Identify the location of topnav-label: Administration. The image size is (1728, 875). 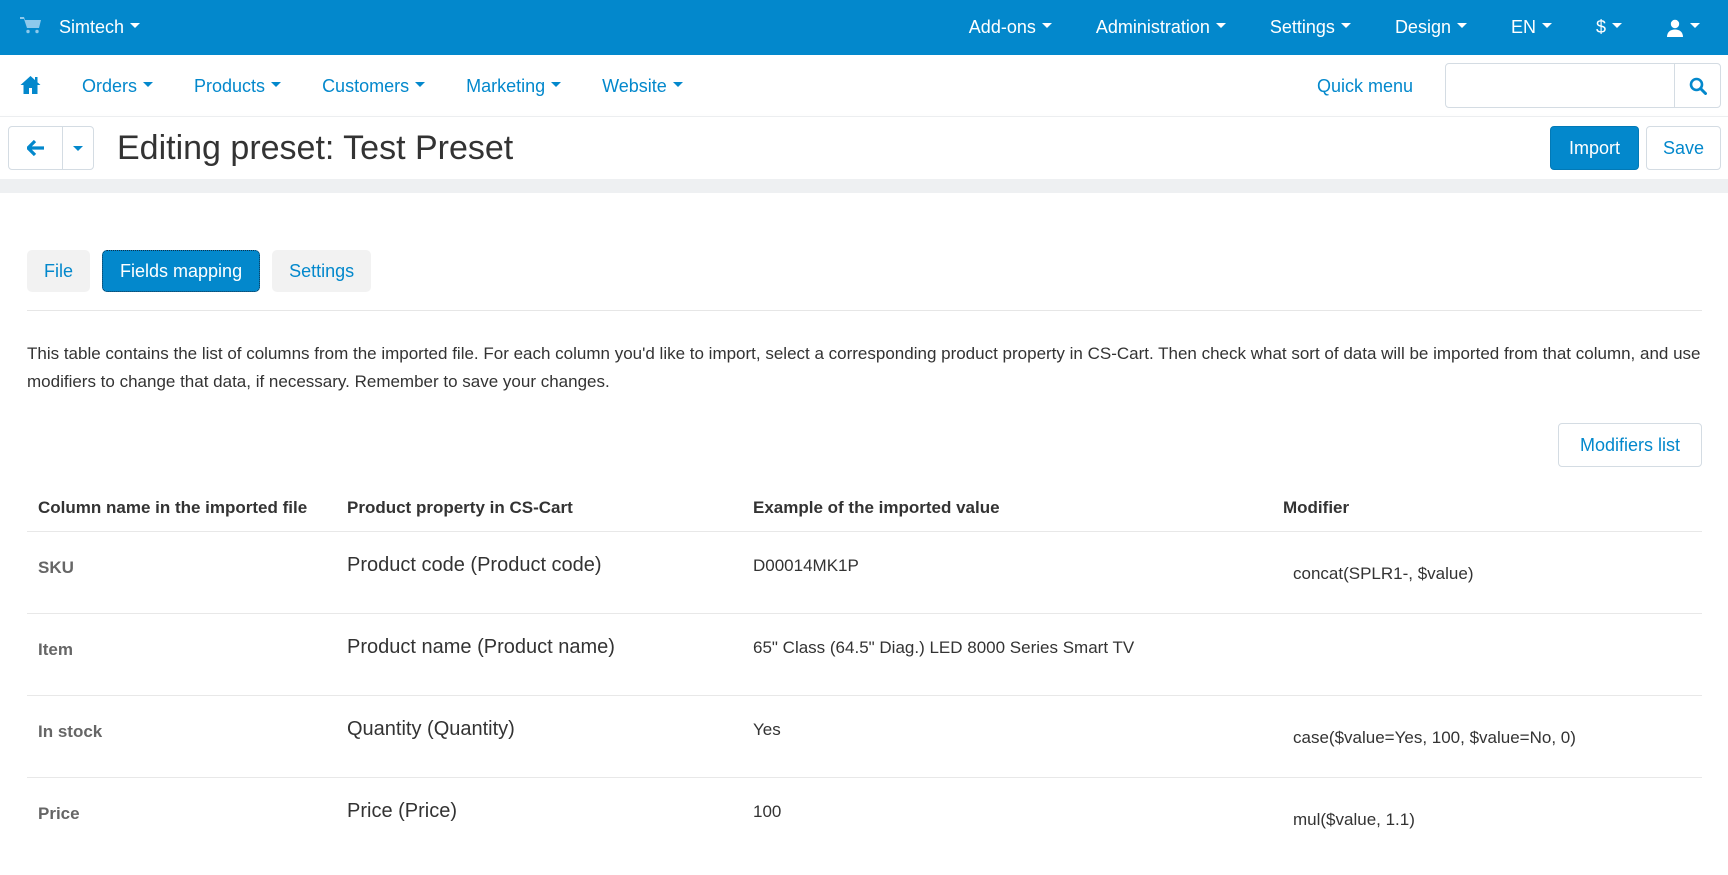
(1152, 27).